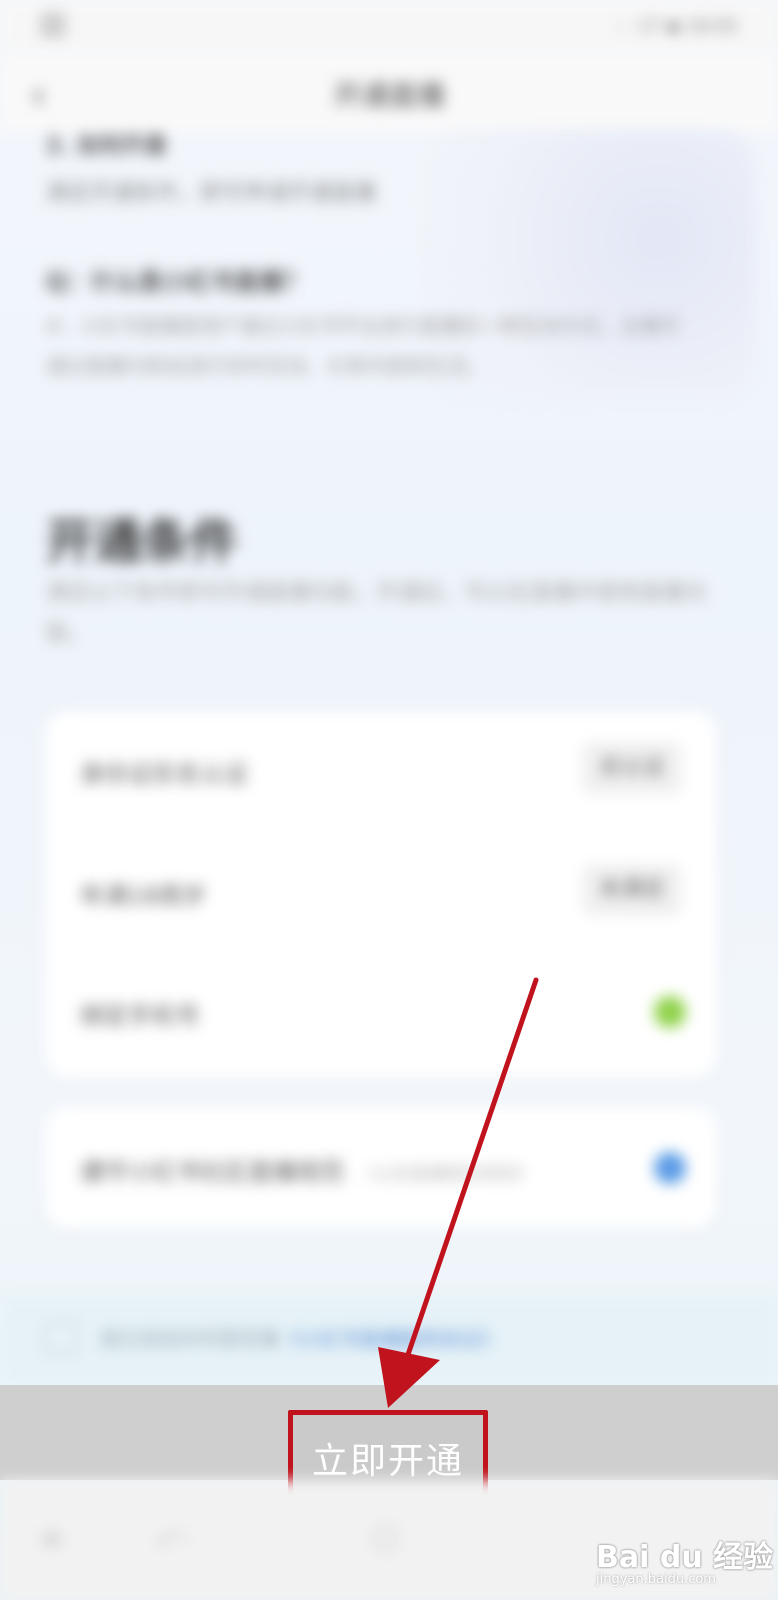  What do you see at coordinates (171, 1537) in the screenshot?
I see `back-nav-icon: ⤺` at bounding box center [171, 1537].